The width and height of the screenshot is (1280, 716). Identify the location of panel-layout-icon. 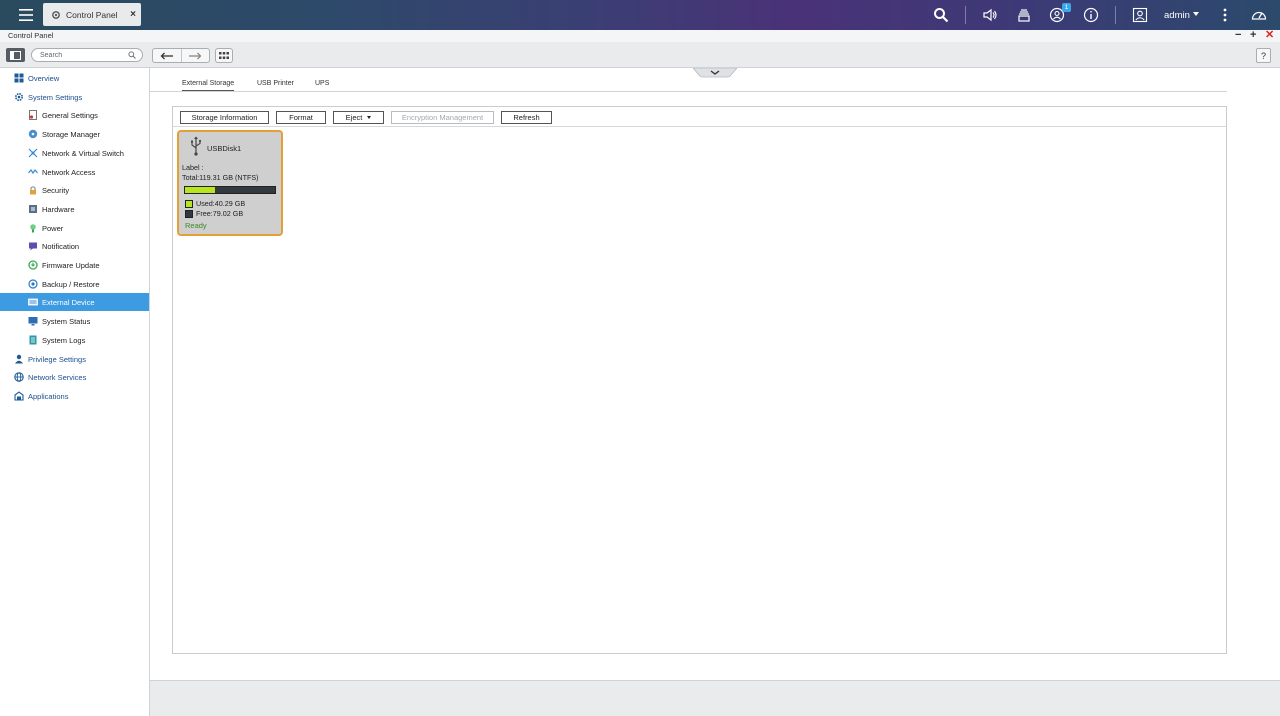
(15, 55).